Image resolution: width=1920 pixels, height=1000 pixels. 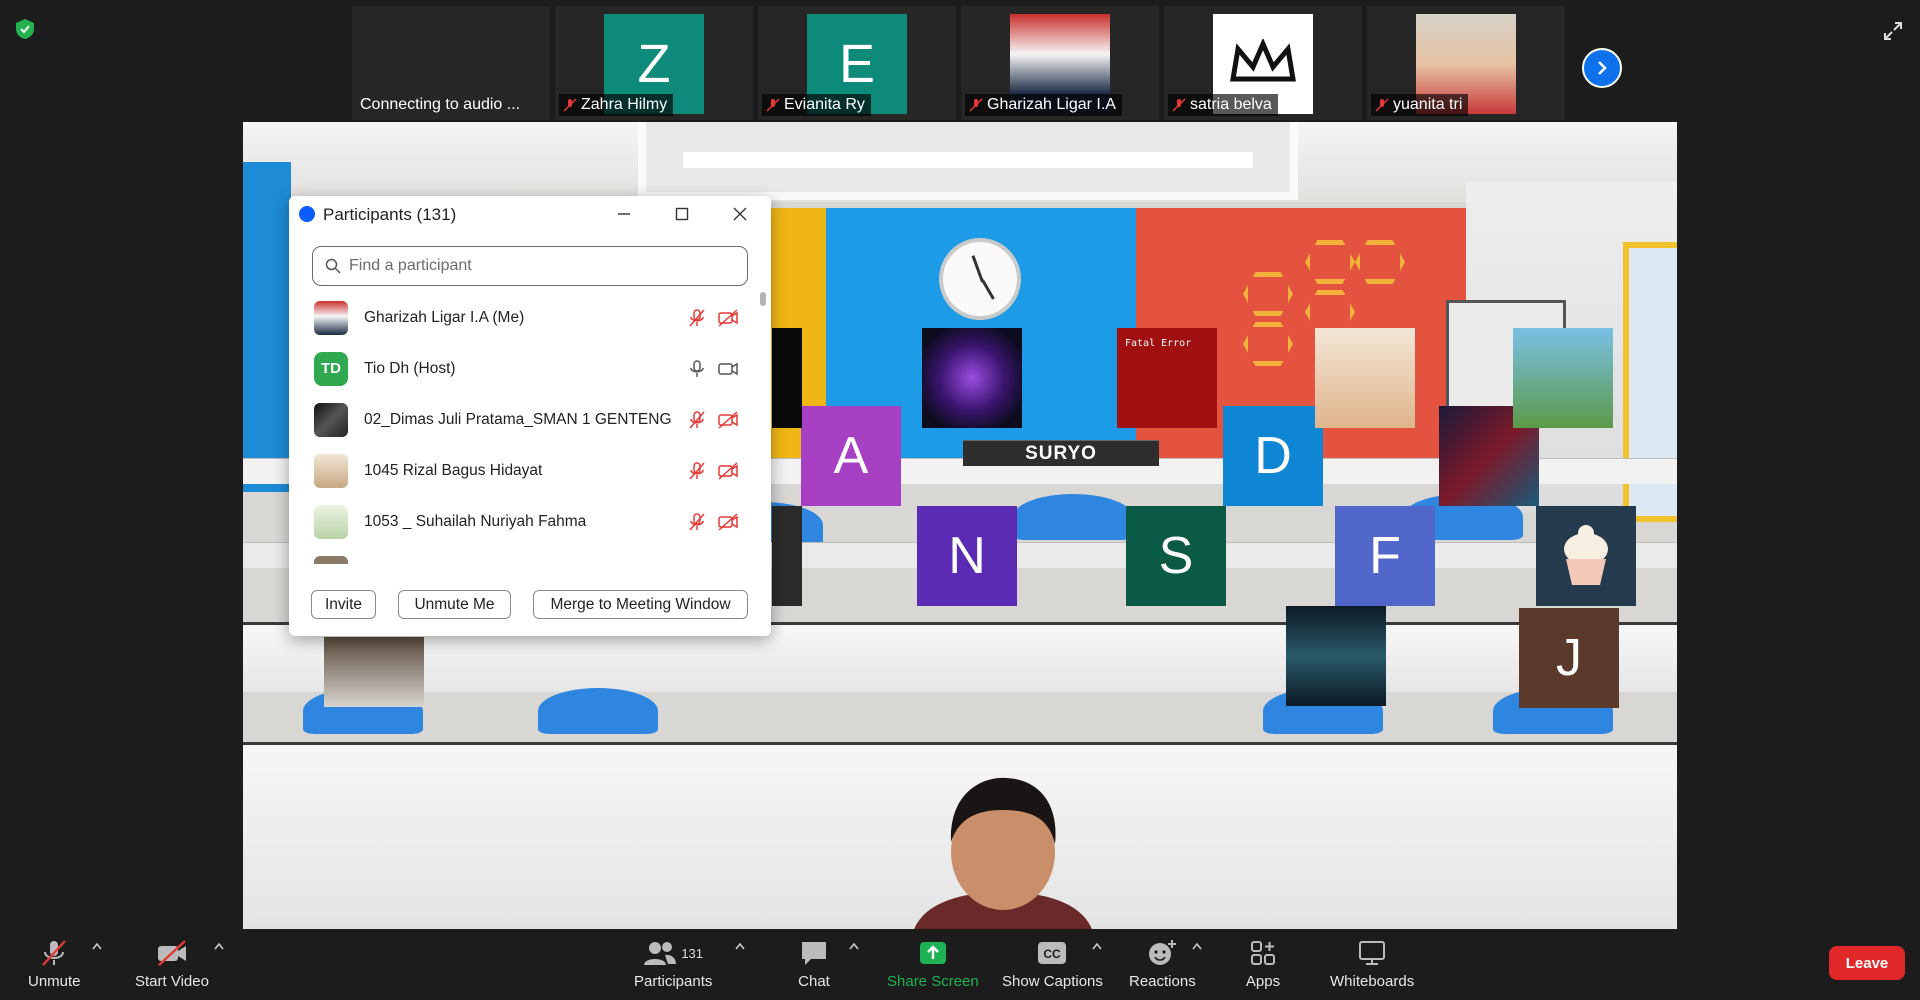 I want to click on cupcake-avatar-tile, so click(x=1586, y=556).